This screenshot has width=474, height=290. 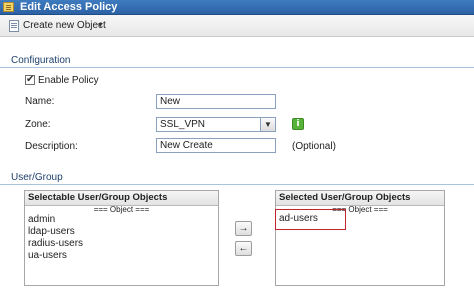 What do you see at coordinates (14, 26) in the screenshot?
I see `new-object-icon` at bounding box center [14, 26].